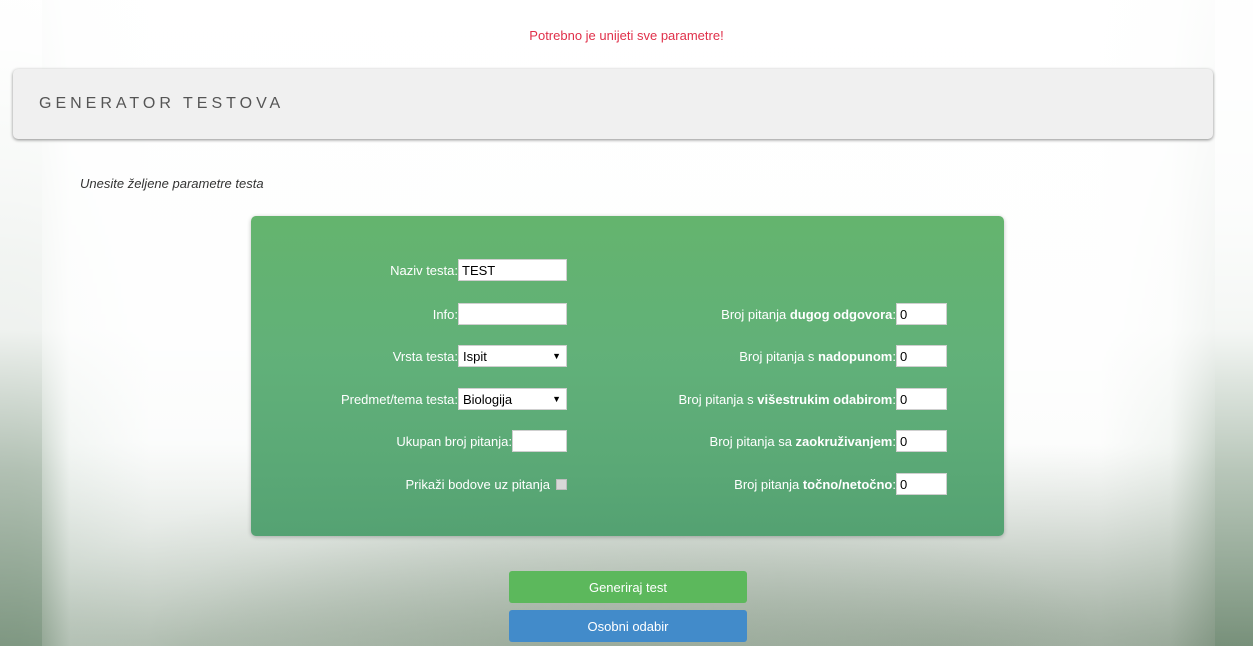 This screenshot has height=646, width=1253. What do you see at coordinates (475, 356) in the screenshot?
I see `vrsta-testa-value: Ispit` at bounding box center [475, 356].